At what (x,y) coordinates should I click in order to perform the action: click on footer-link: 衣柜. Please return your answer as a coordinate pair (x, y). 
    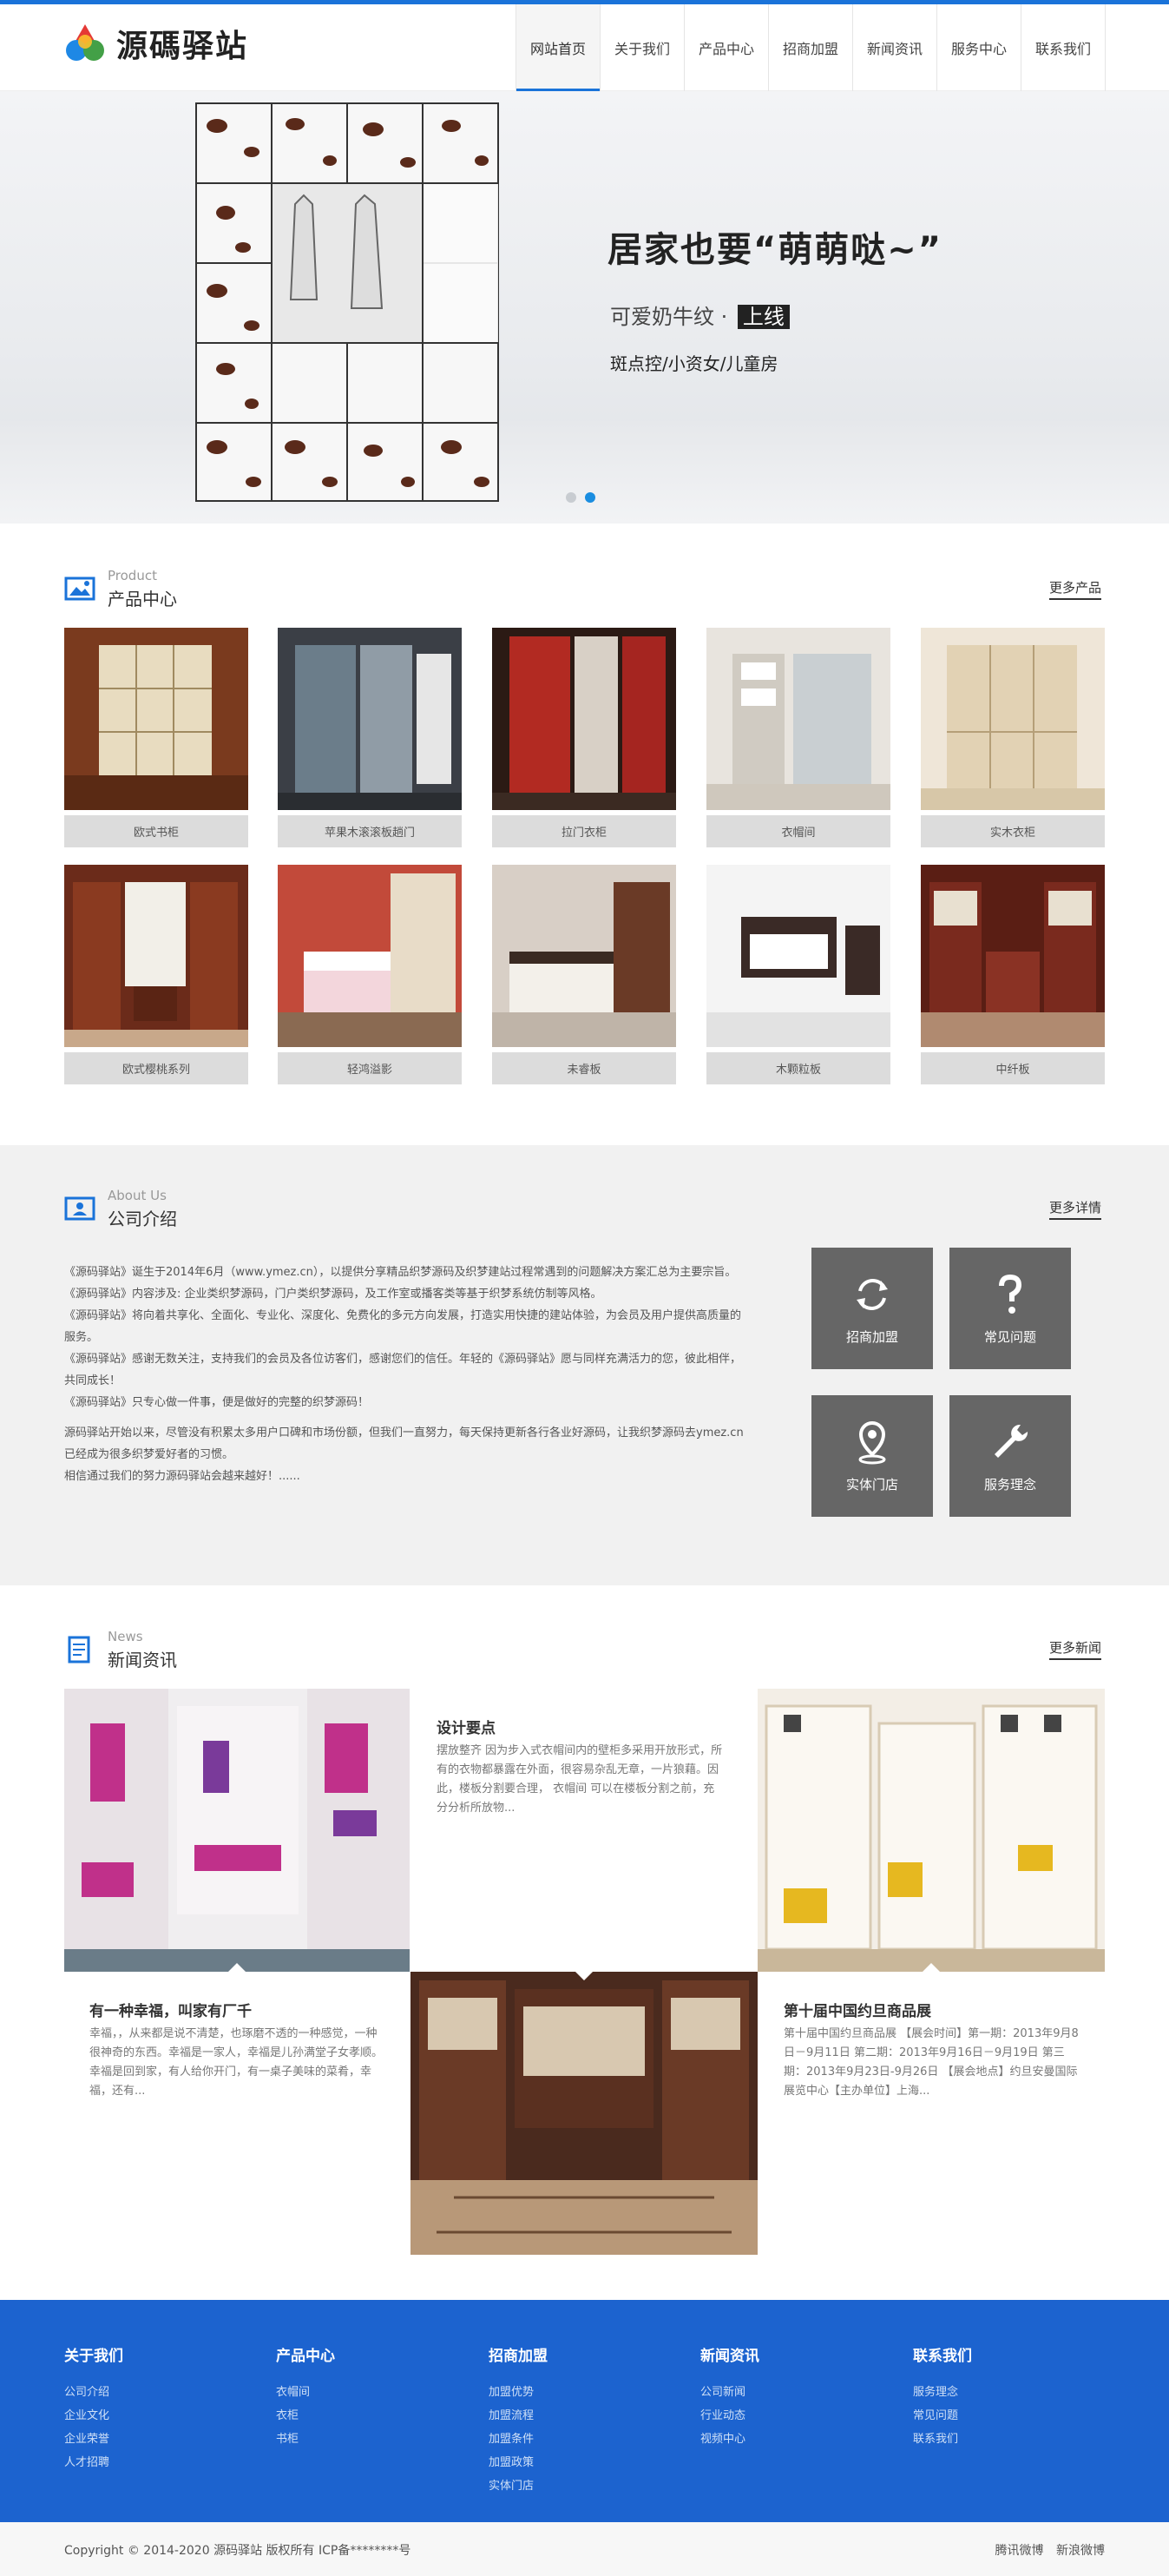
    Looking at the image, I should click on (305, 2416).